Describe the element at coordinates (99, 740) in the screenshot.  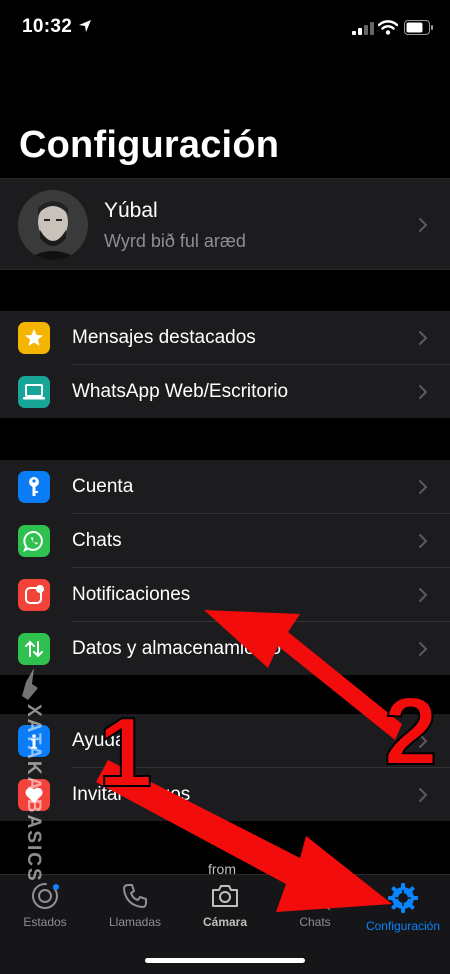
I see `row-label: Ayuda` at that location.